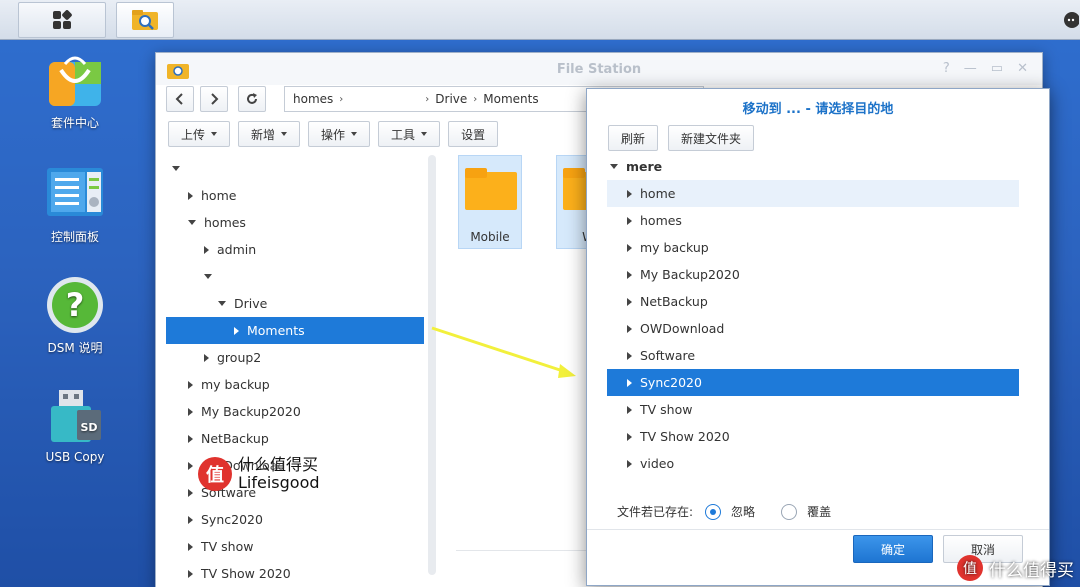  What do you see at coordinates (295, 546) in the screenshot?
I see `tree-item-tv-show: TV show` at bounding box center [295, 546].